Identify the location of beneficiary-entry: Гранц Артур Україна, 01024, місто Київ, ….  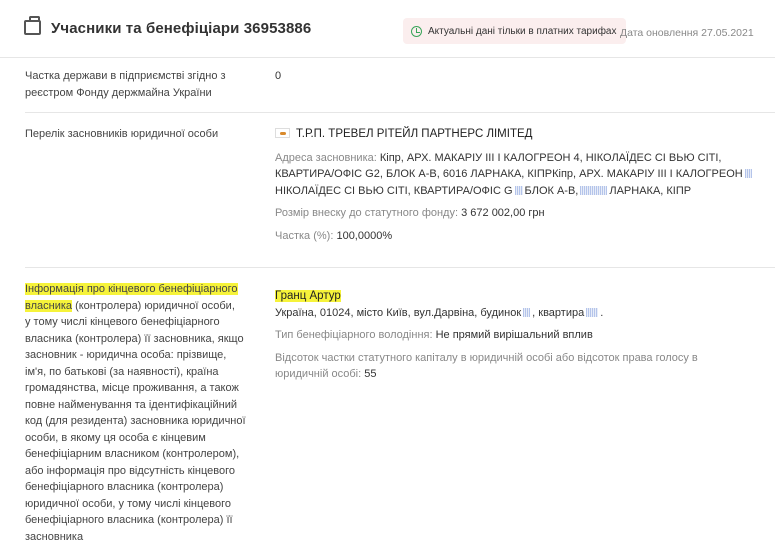
(515, 335).